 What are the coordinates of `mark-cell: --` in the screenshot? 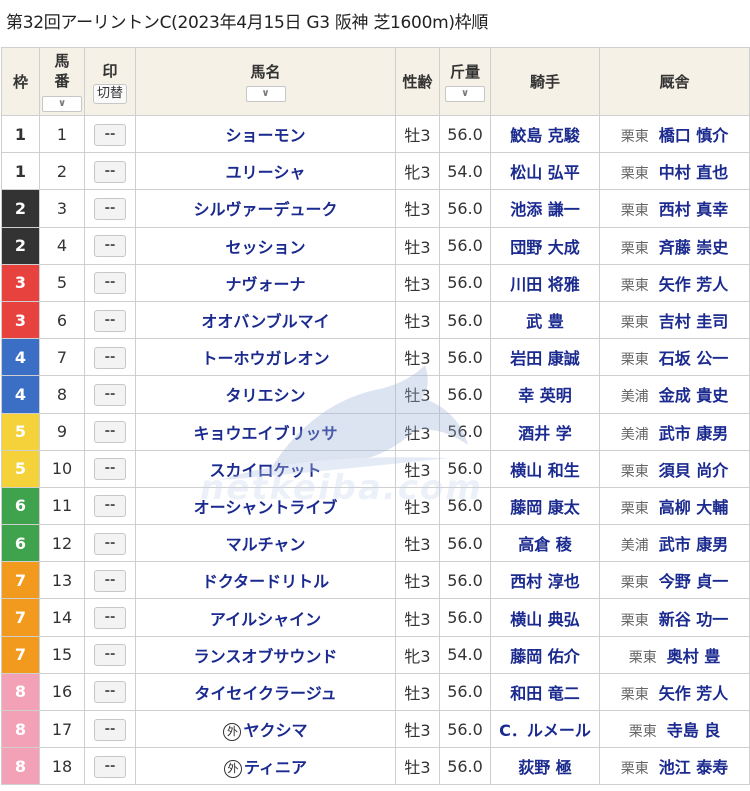 It's located at (110, 134).